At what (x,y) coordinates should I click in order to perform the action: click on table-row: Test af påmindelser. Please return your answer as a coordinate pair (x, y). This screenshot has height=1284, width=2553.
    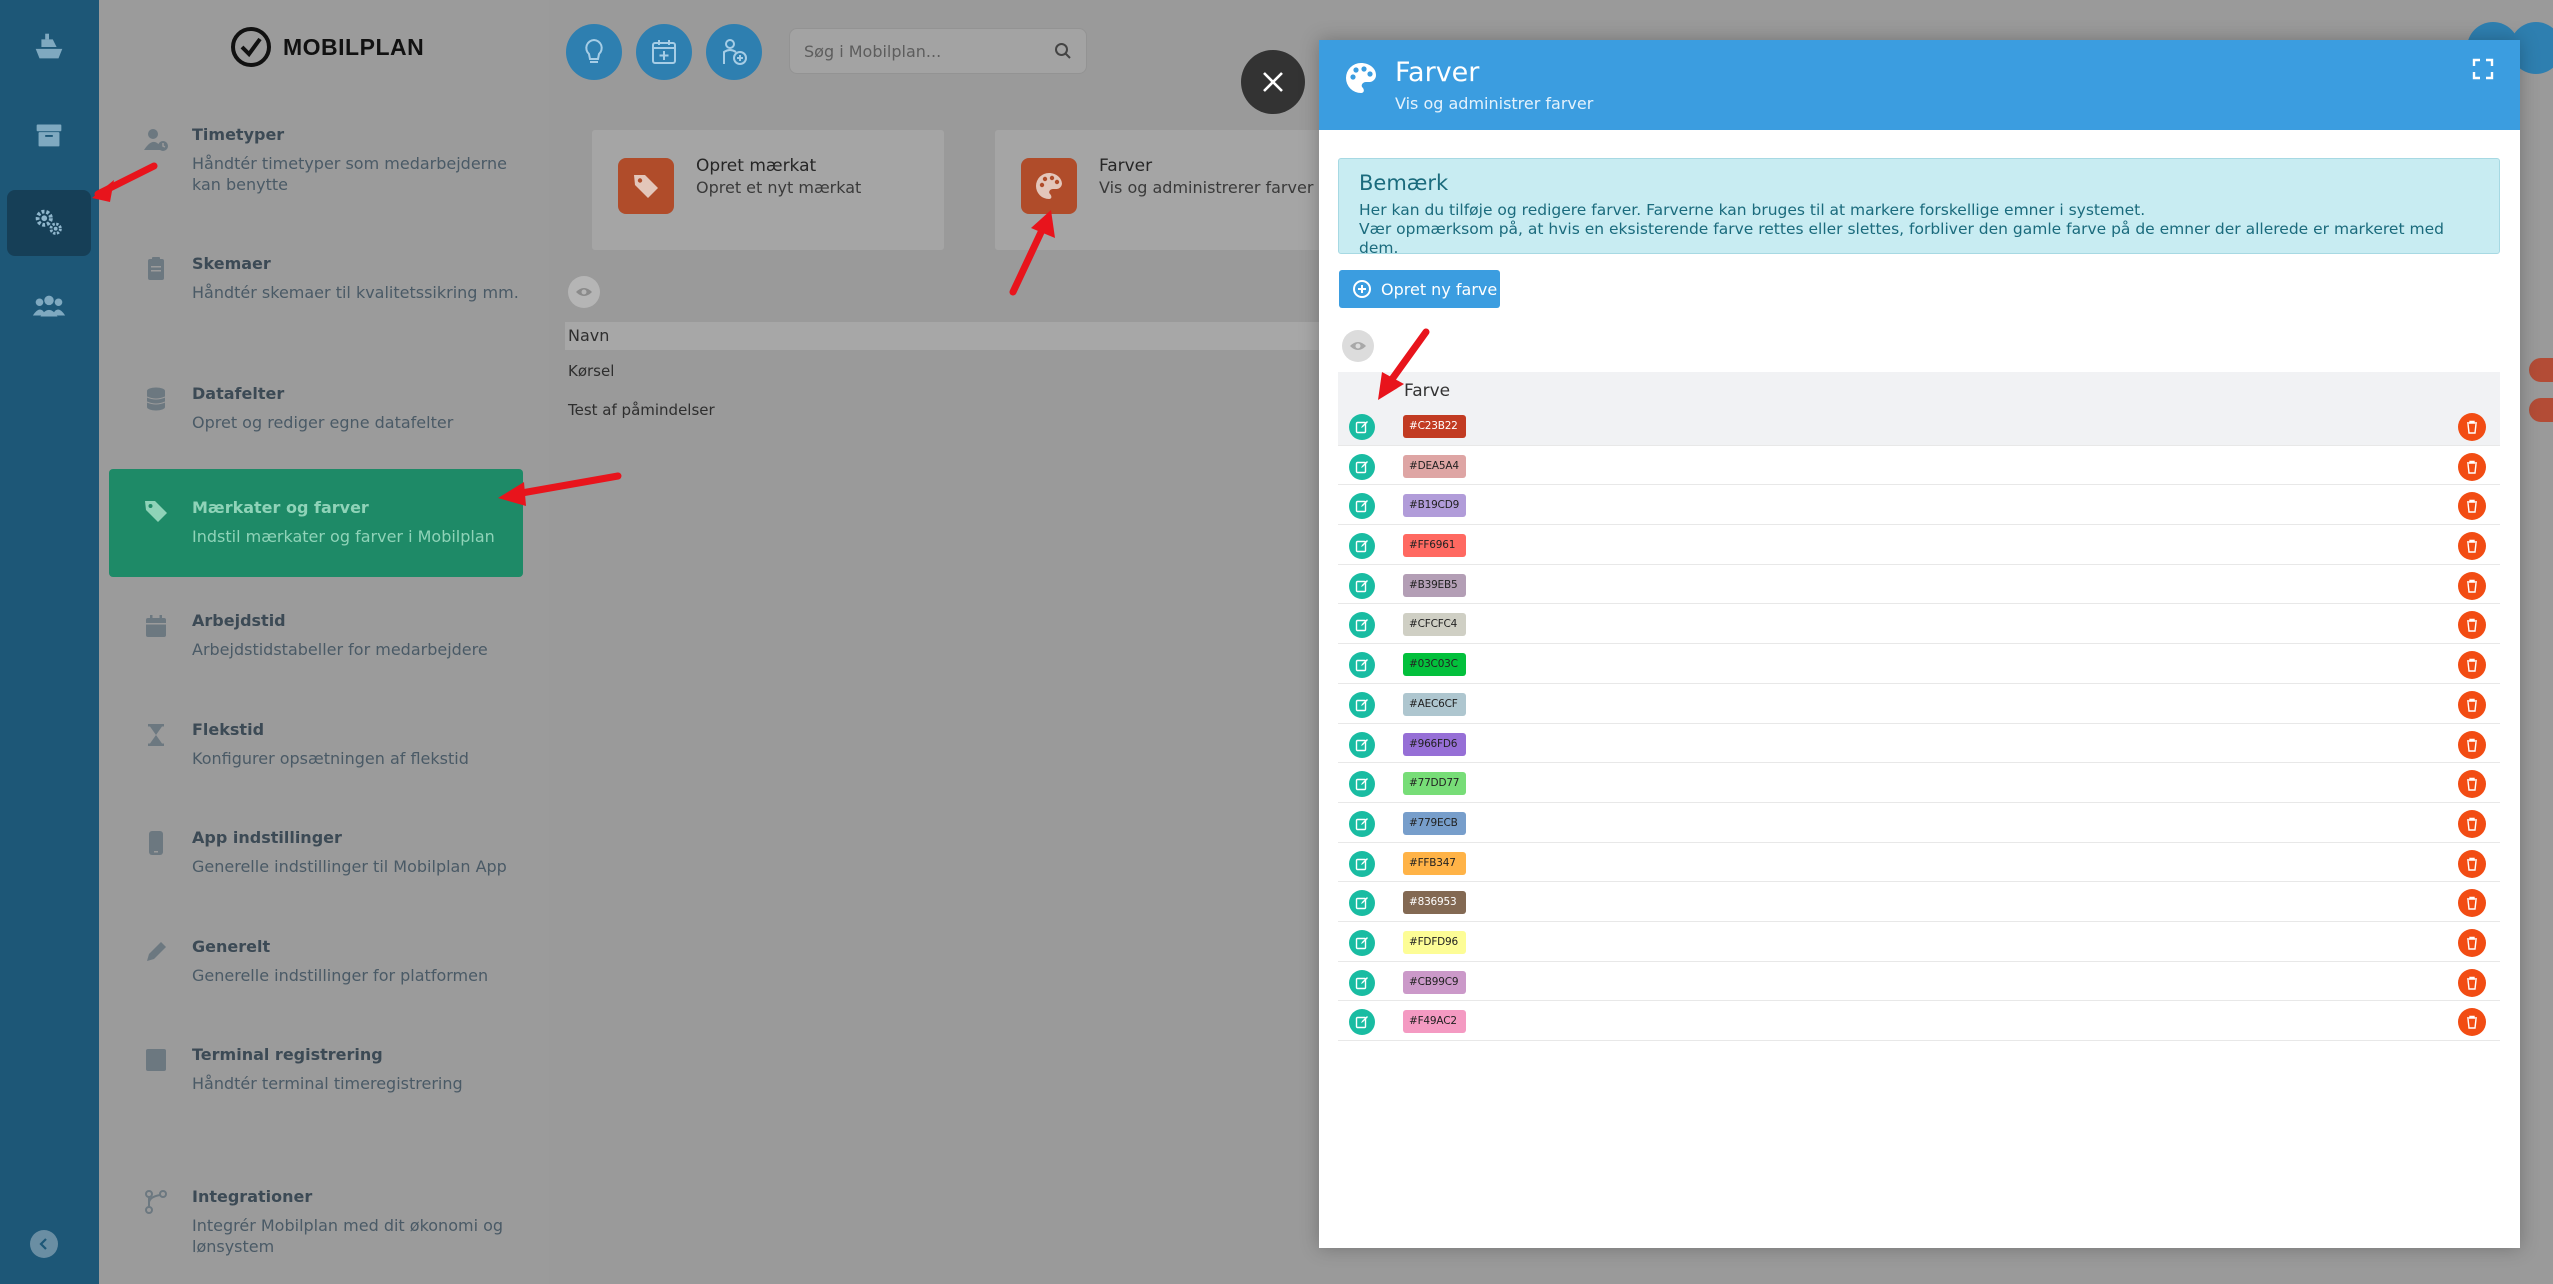
    Looking at the image, I should click on (641, 410).